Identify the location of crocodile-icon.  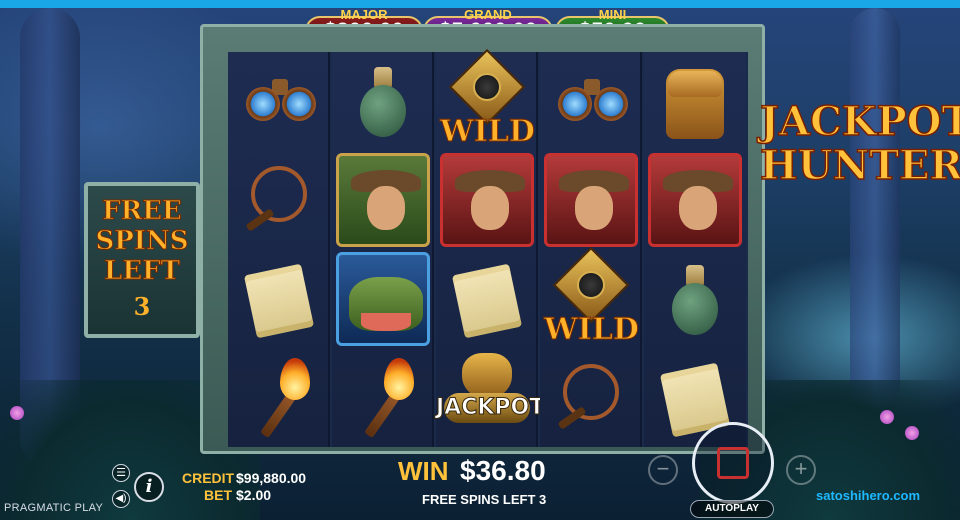
(383, 299).